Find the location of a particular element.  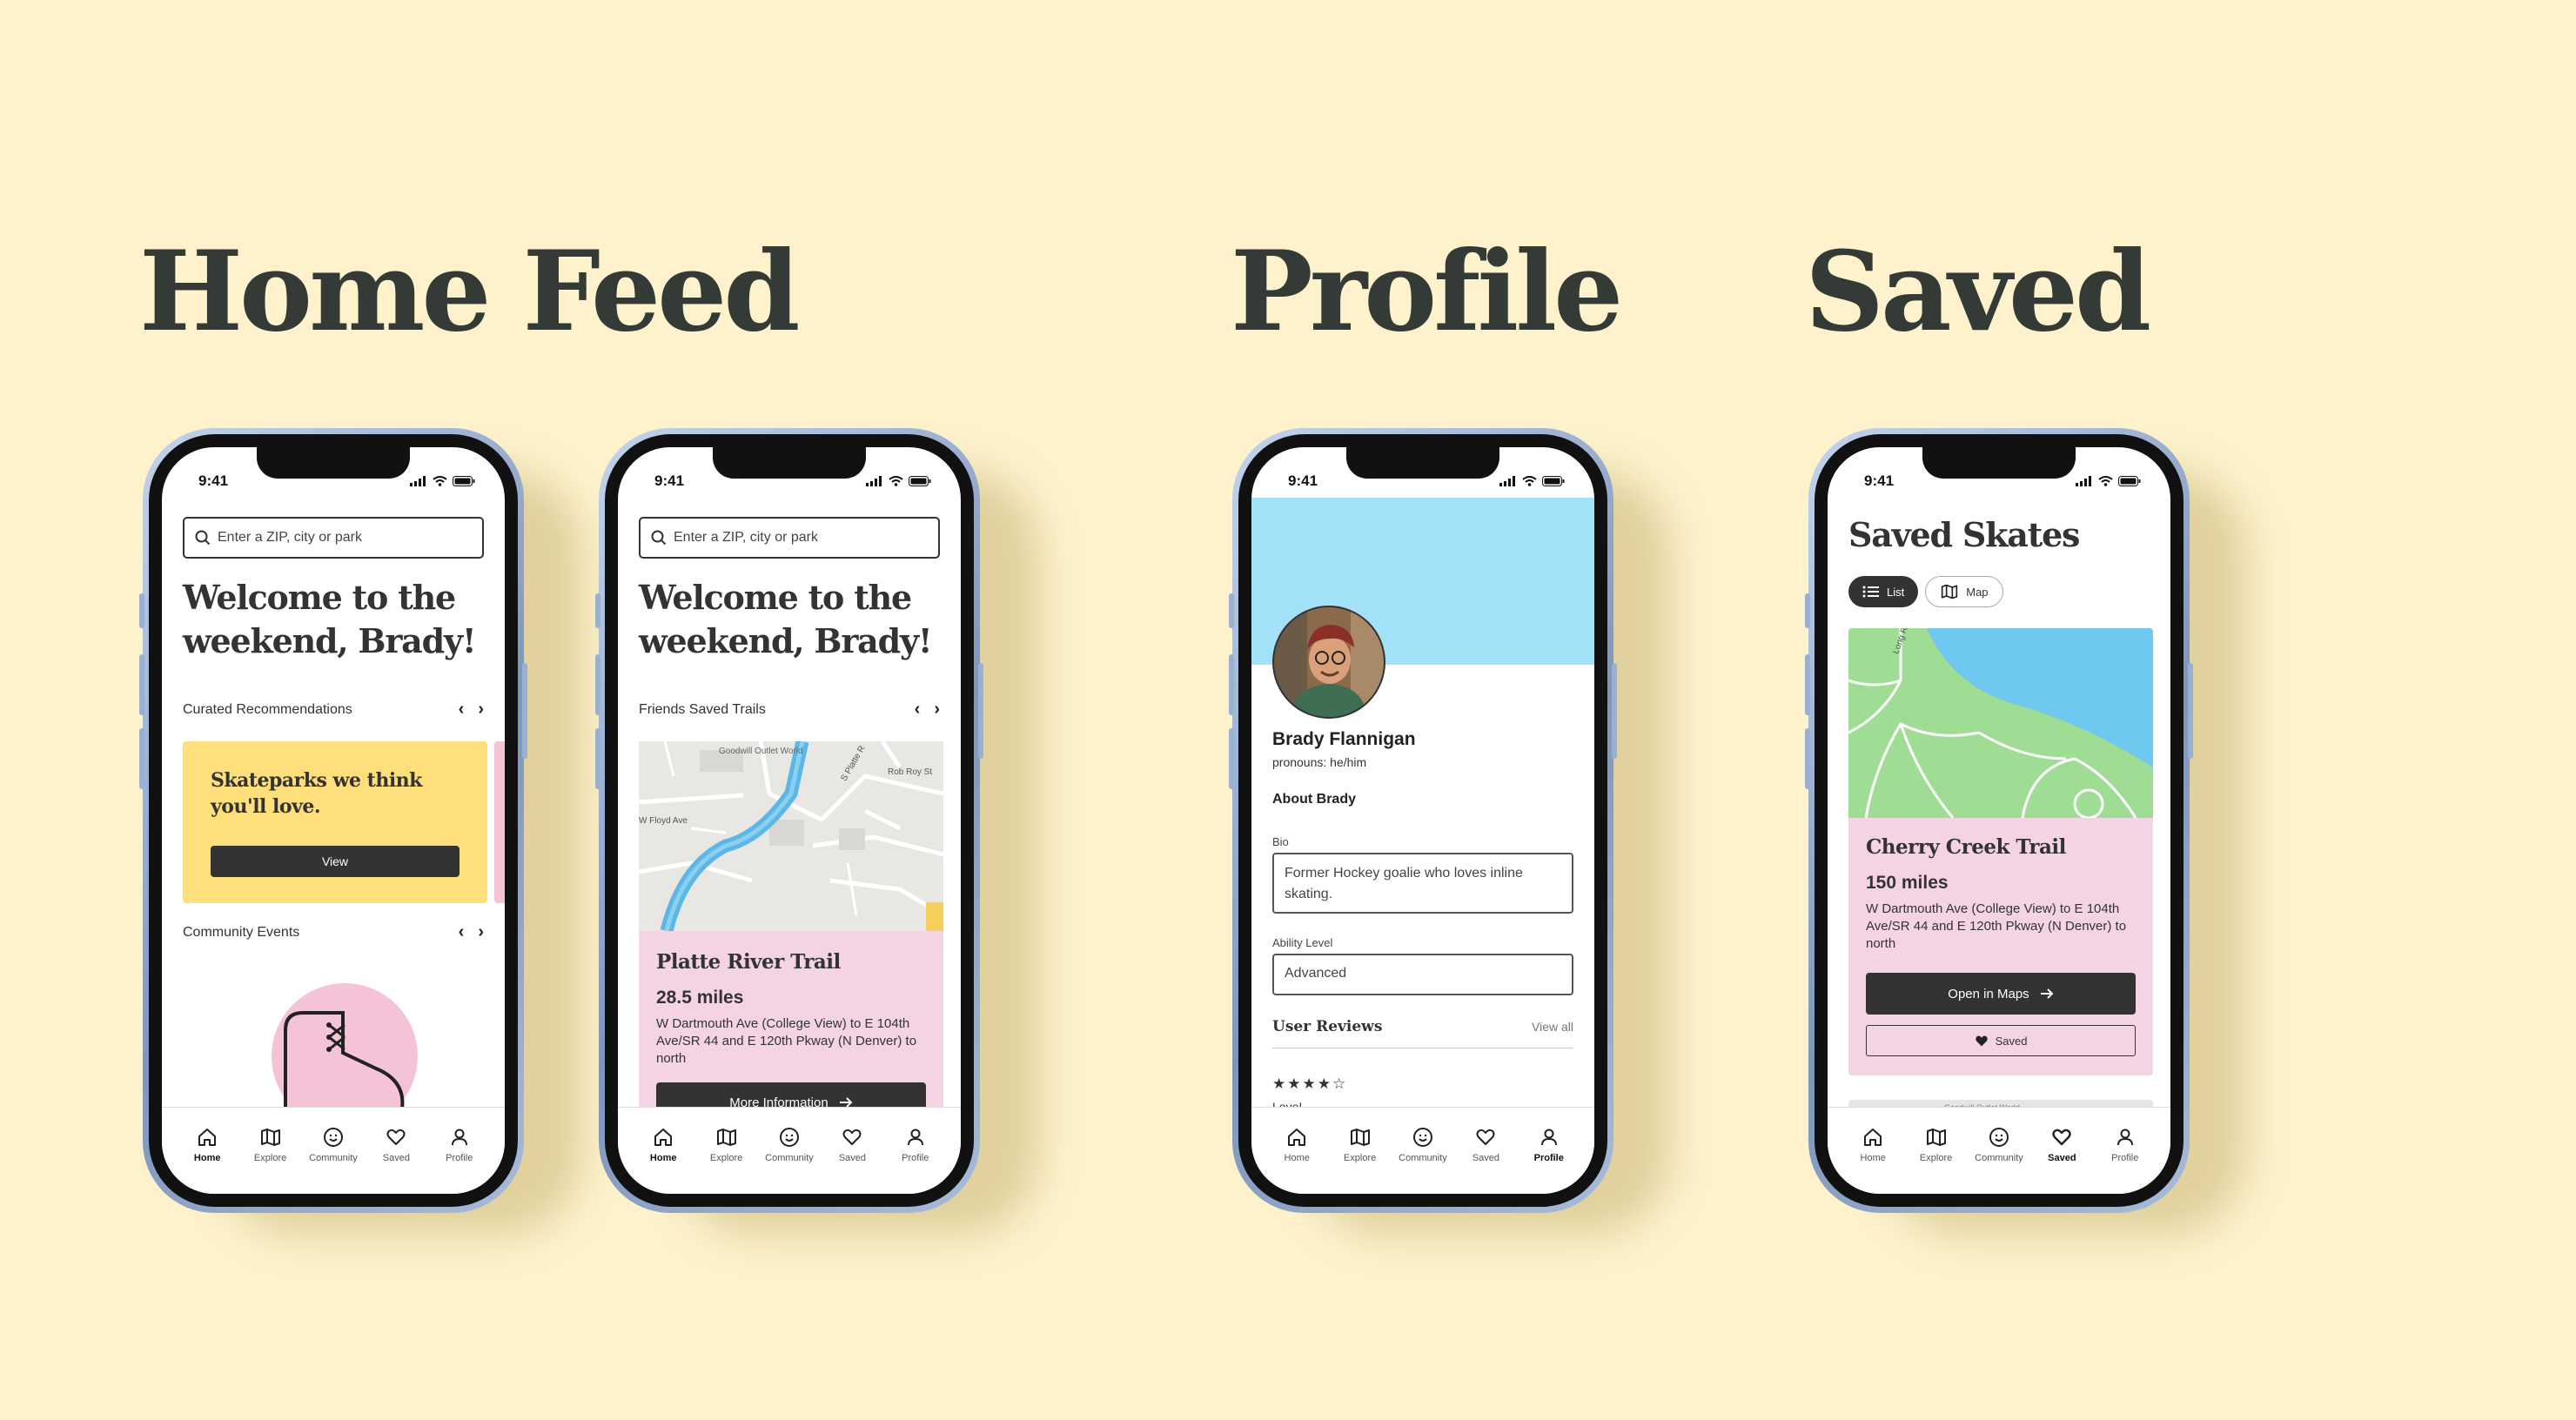

toggle-label: Map is located at coordinates (1978, 592).